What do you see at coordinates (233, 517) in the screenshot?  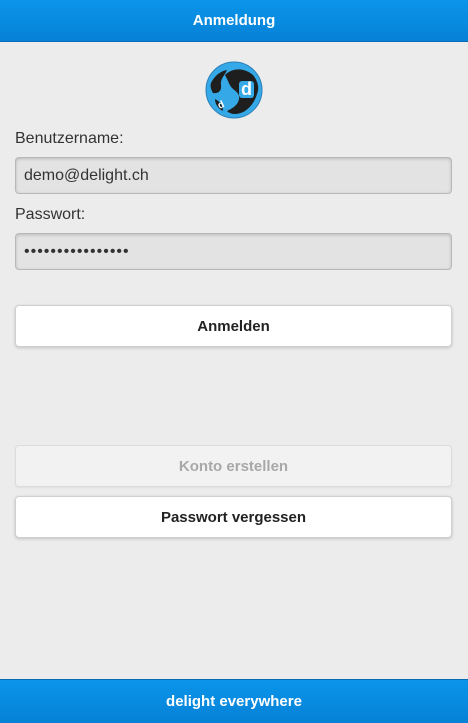 I see `forgot-password-button: Passwort vergessen` at bounding box center [233, 517].